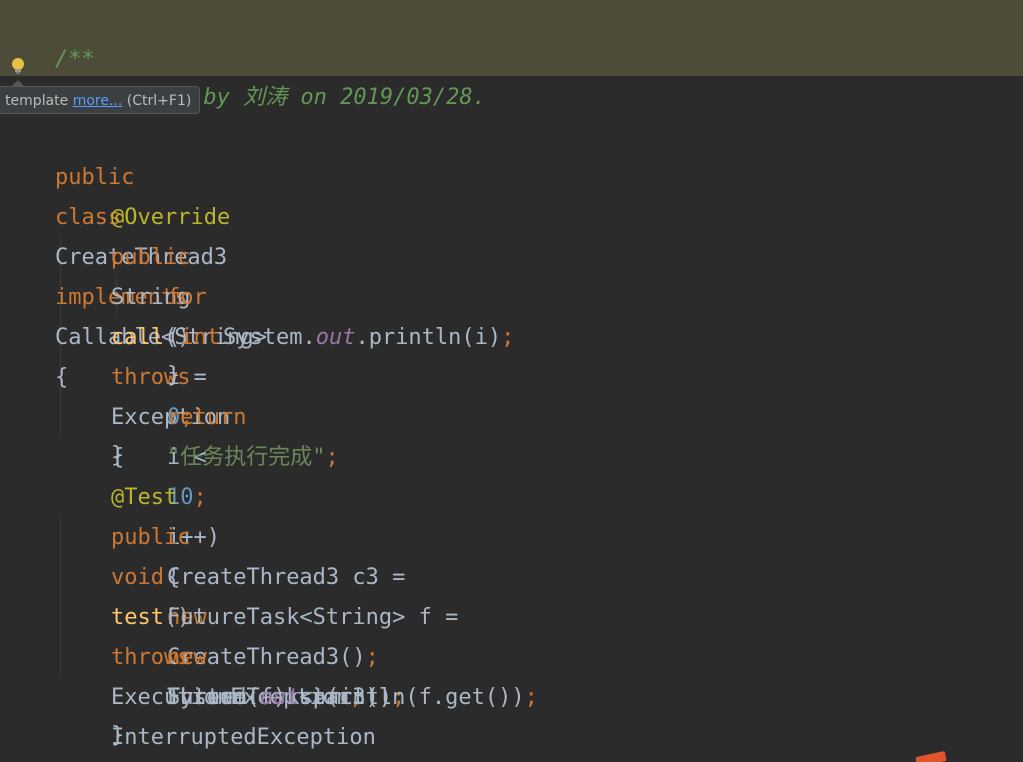  What do you see at coordinates (342, 314) in the screenshot?
I see `code-line-println-i: System.out.println(i);` at bounding box center [342, 314].